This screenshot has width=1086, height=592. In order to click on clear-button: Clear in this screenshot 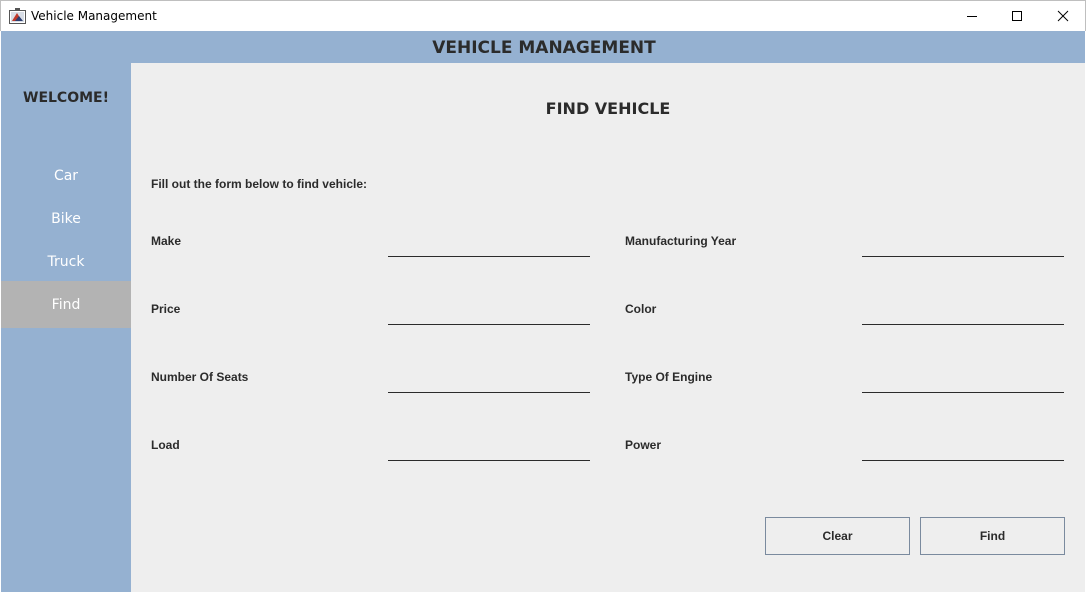, I will do `click(837, 536)`.